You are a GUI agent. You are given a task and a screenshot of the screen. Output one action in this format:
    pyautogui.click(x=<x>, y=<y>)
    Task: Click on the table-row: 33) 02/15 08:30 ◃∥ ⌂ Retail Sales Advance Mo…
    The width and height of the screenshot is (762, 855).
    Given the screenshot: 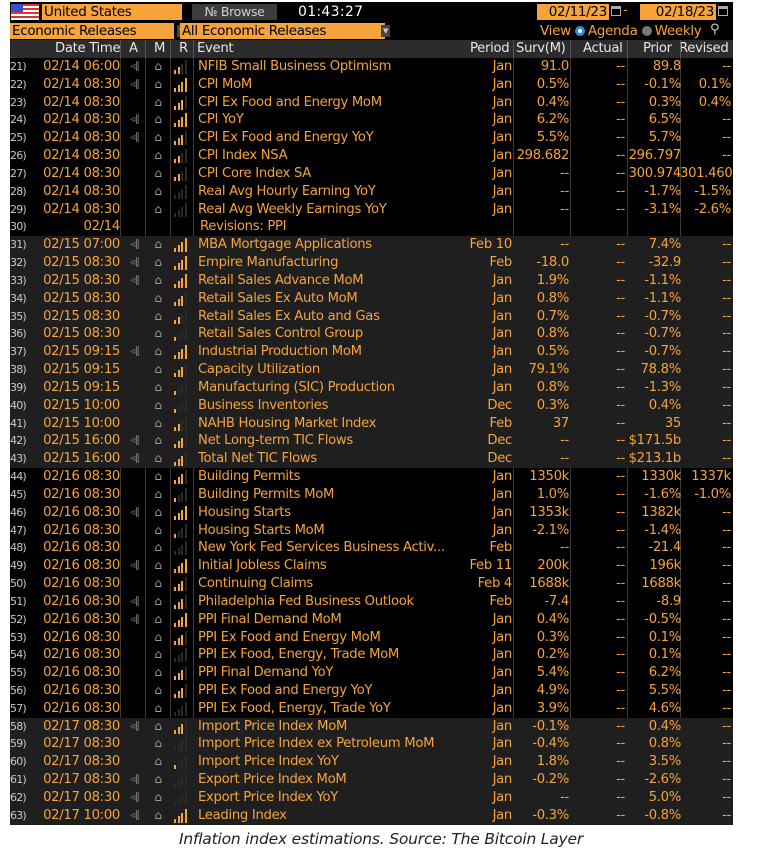 What is the action you would take?
    pyautogui.click(x=371, y=280)
    